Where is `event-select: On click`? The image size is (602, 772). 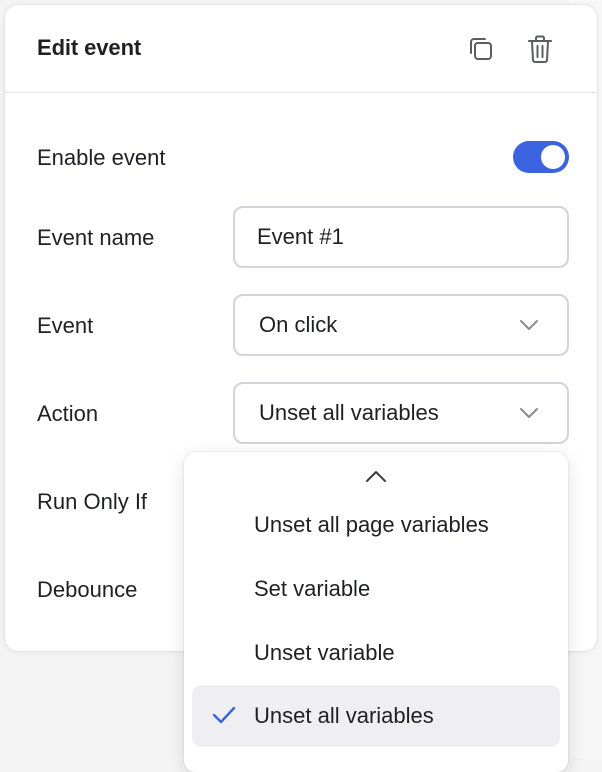 event-select: On click is located at coordinates (401, 325).